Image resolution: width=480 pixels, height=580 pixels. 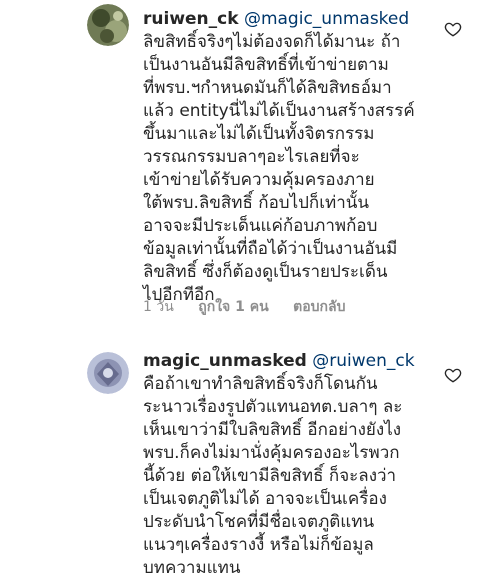 What do you see at coordinates (259, 522) in the screenshot?
I see `comment-line: ประดับนำโชคที่มีชื่อเจตภูติแทน` at bounding box center [259, 522].